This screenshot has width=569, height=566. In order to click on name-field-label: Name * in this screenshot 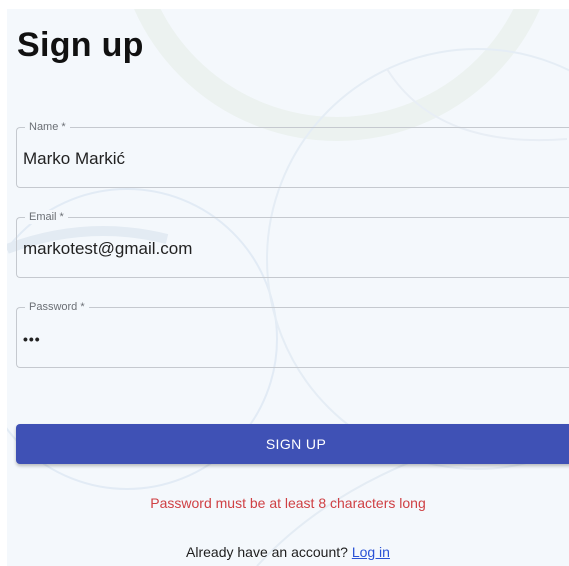, I will do `click(47, 127)`.